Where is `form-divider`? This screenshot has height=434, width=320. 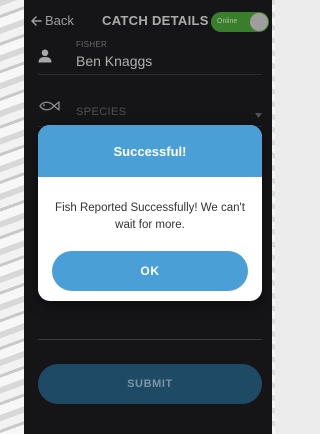 form-divider is located at coordinates (150, 339).